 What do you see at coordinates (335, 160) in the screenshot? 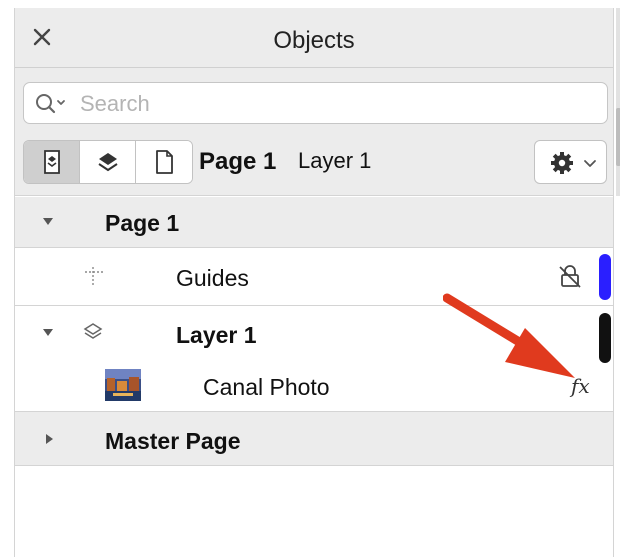
I see `current-layer-label: Layer 1` at bounding box center [335, 160].